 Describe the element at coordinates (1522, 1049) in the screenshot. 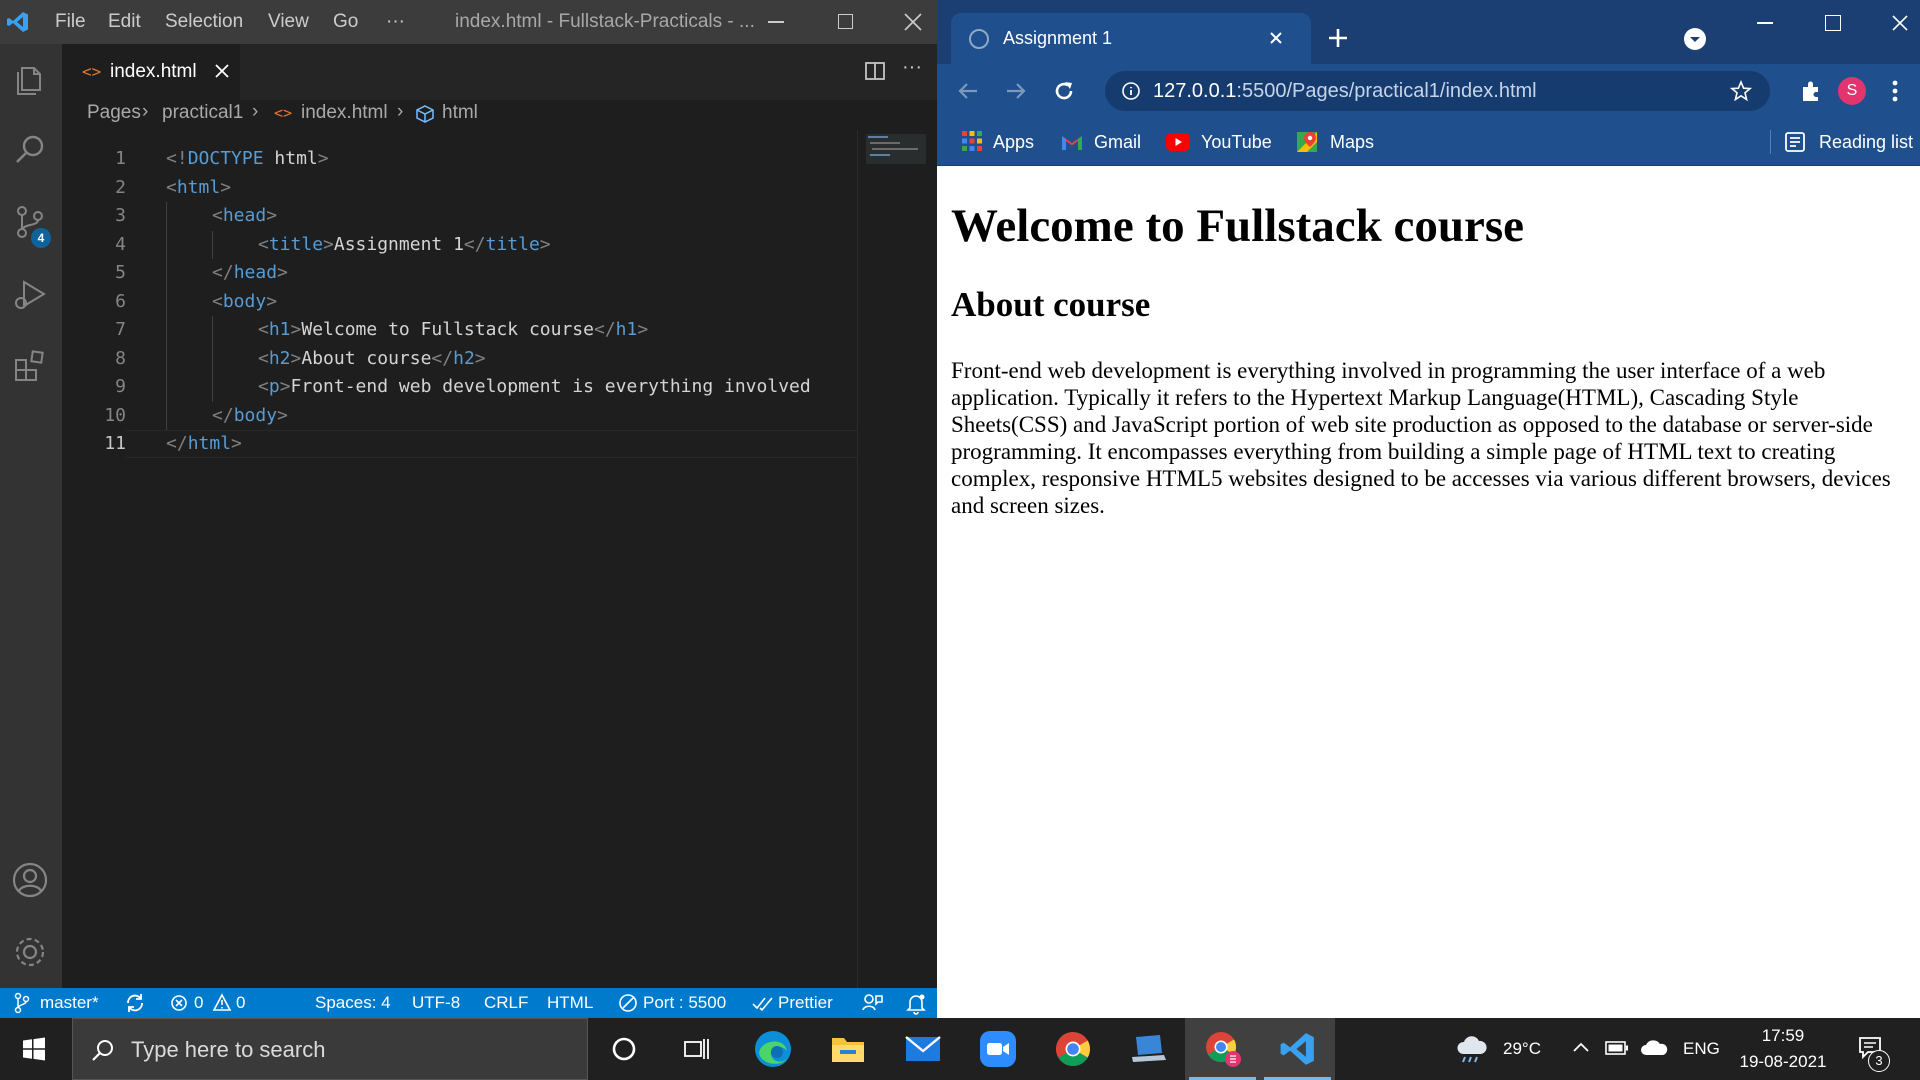

I see `weather-temperature: 29°C` at that location.